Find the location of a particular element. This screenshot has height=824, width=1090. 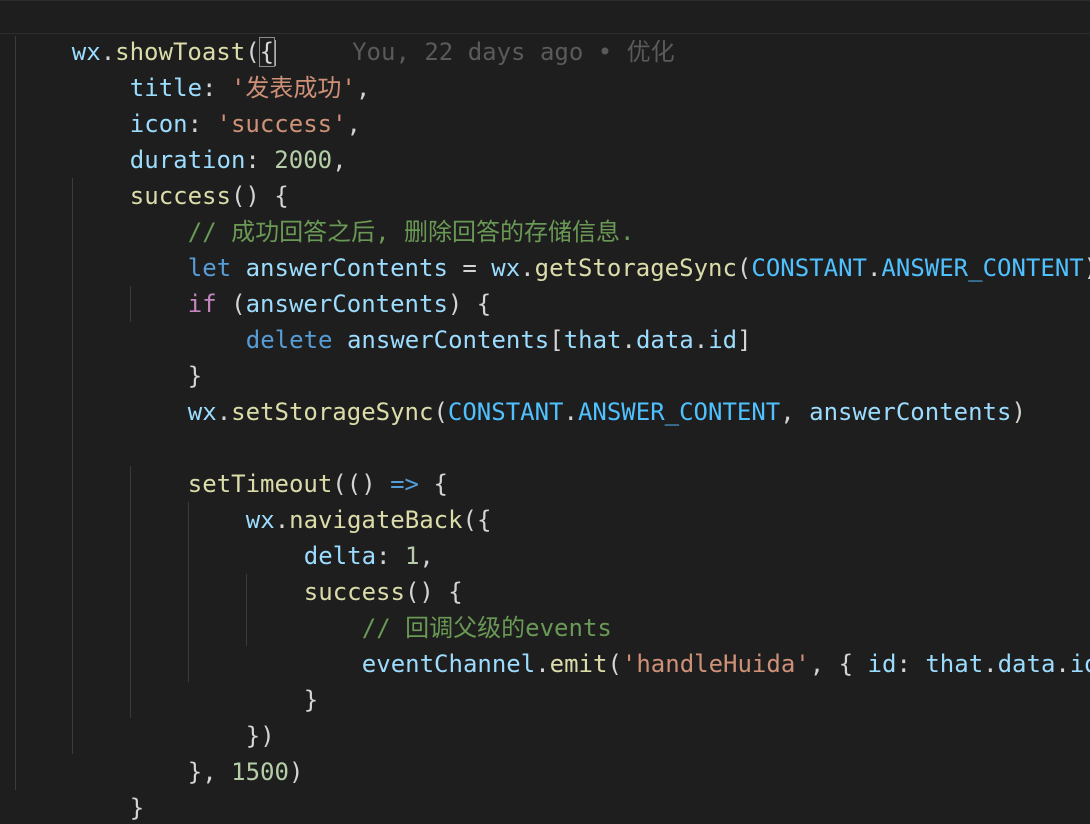

code-line: setTimeout(() => { is located at coordinates (289, 464).